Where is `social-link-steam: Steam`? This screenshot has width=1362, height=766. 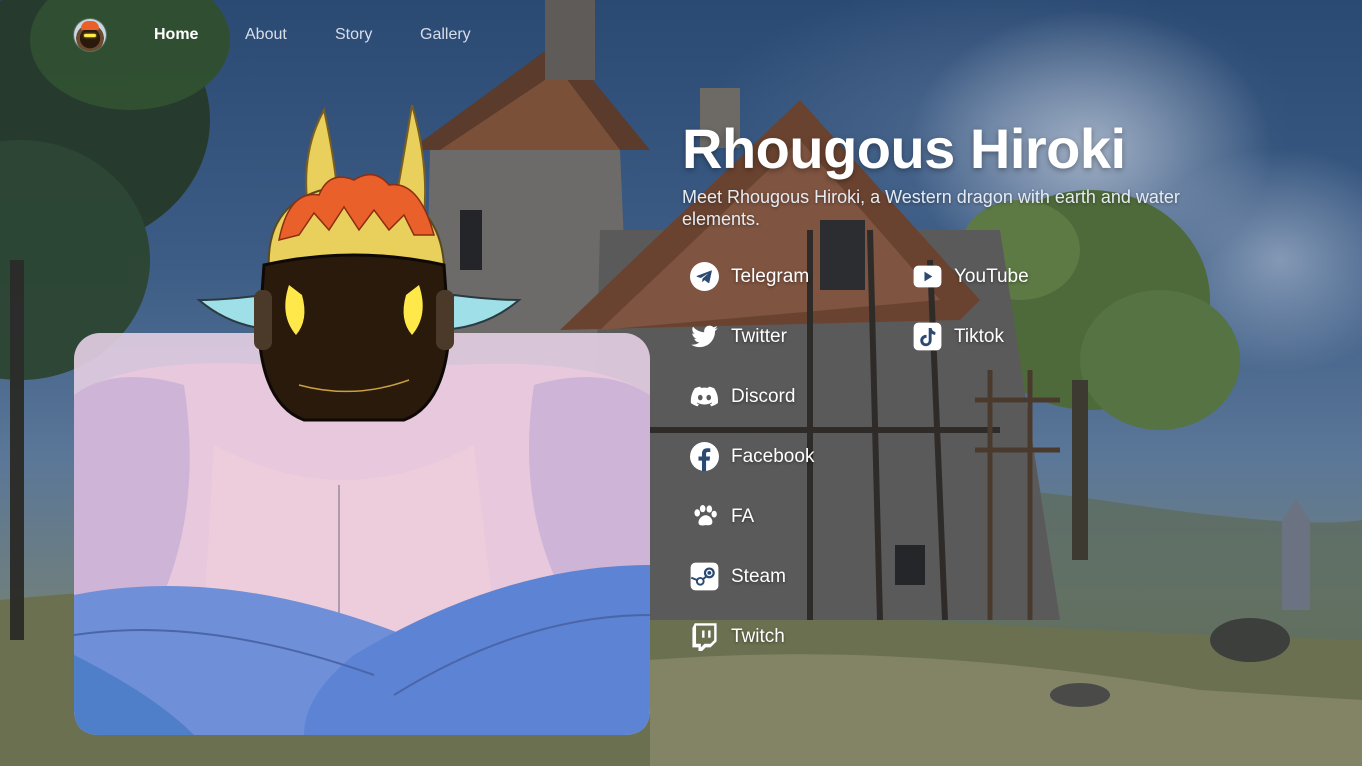 social-link-steam: Steam is located at coordinates (738, 576).